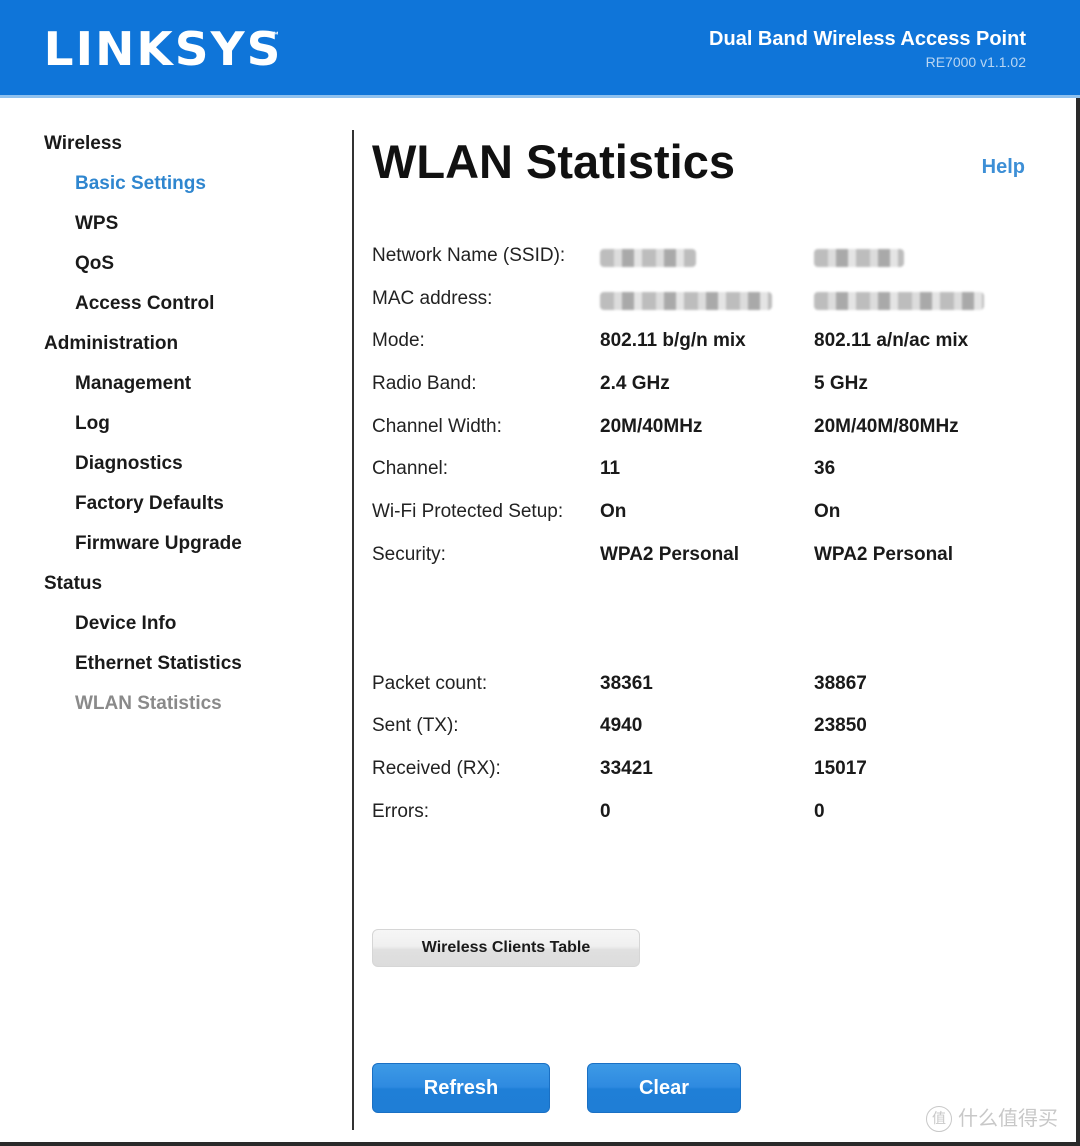  What do you see at coordinates (670, 554) in the screenshot?
I see `value-24ghz: WPA2 Personal` at bounding box center [670, 554].